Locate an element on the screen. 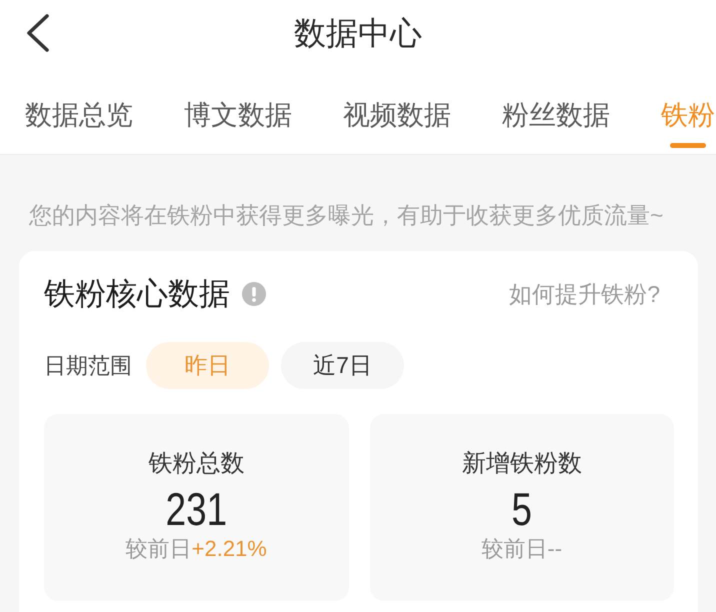  stat-value: 5 is located at coordinates (522, 509).